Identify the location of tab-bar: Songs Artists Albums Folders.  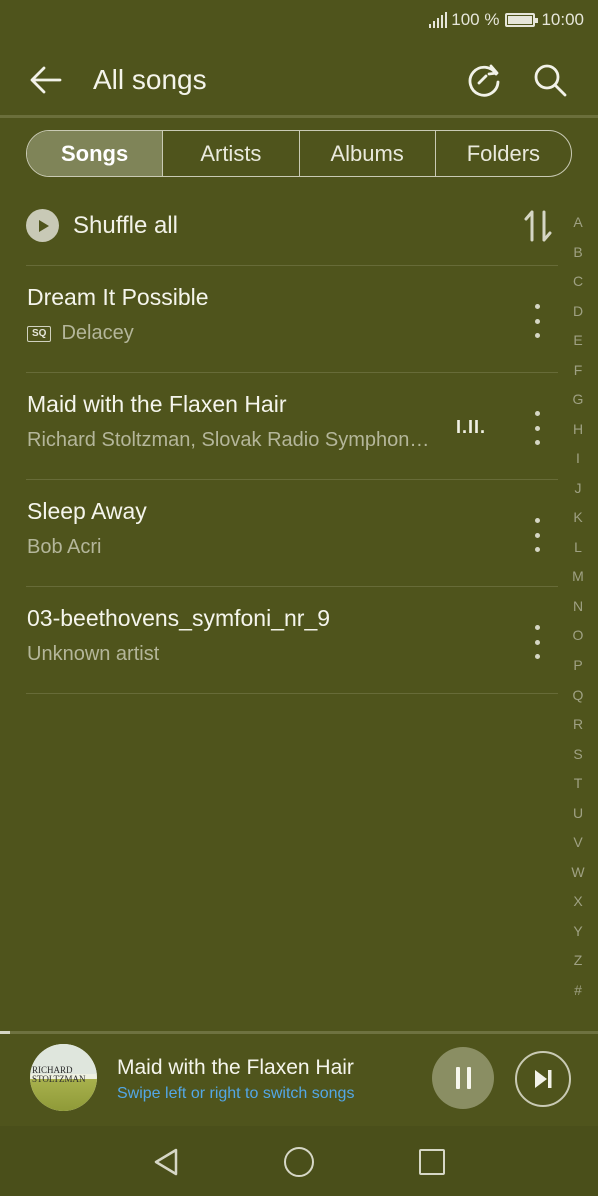
(299, 153).